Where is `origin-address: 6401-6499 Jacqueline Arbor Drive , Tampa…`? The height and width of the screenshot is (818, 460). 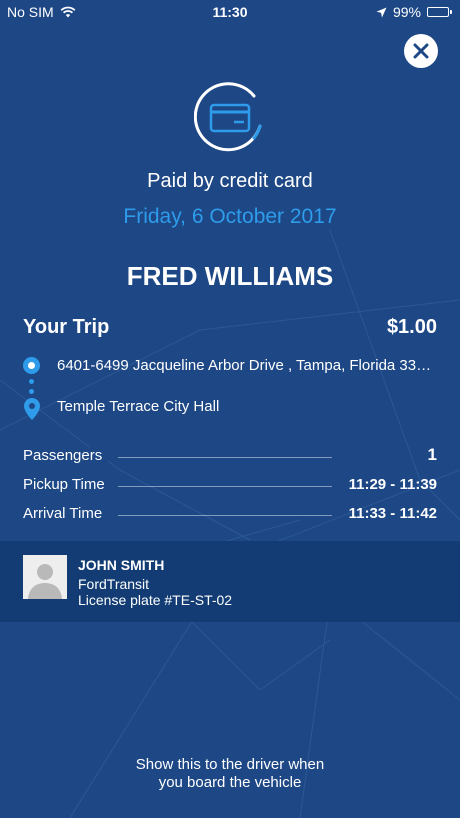
origin-address: 6401-6499 Jacqueline Arbor Drive , Tampa… is located at coordinates (246, 365).